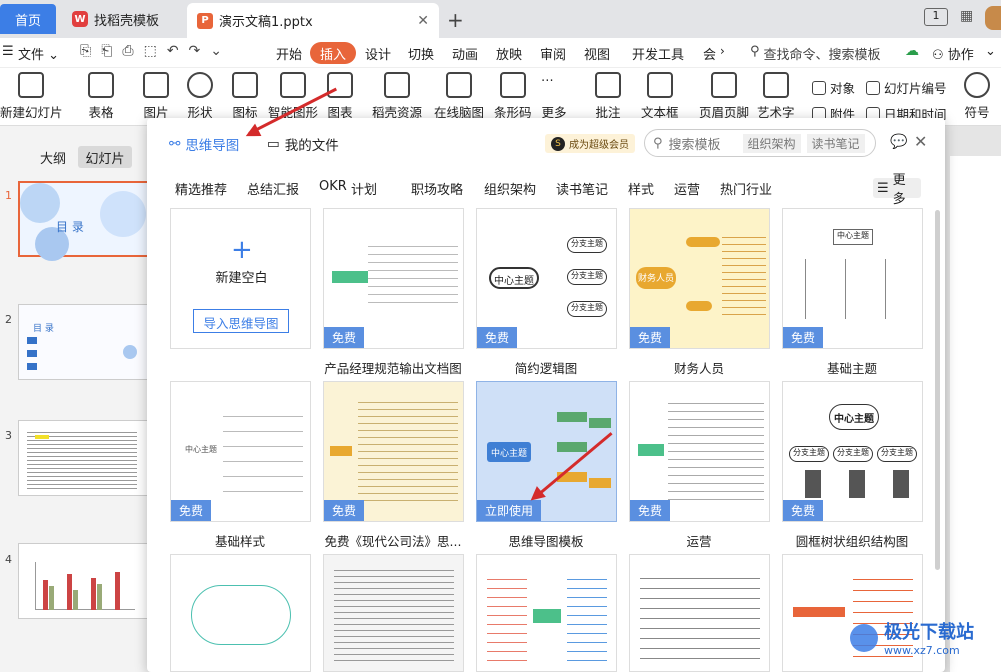 The width and height of the screenshot is (1001, 672). What do you see at coordinates (582, 188) in the screenshot?
I see `category-tab: 读书笔记` at bounding box center [582, 188].